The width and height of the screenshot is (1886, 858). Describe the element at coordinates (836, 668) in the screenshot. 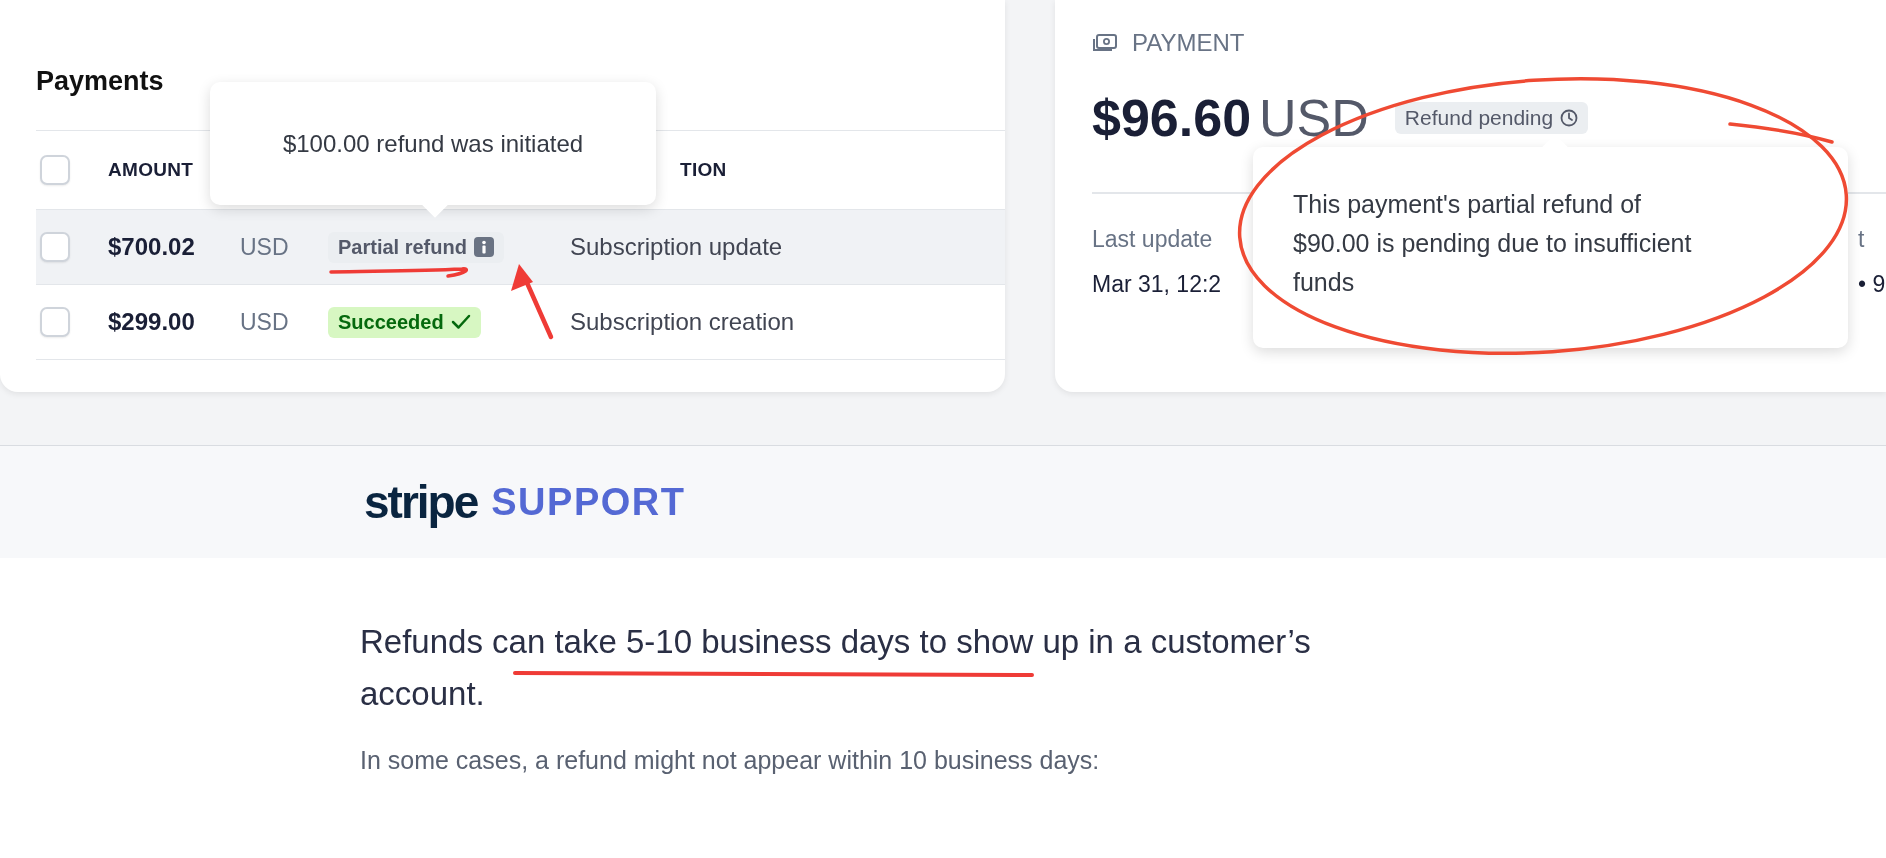

I see `lead-paragraph: Refunds can take 5-10 business days to show up in a customer’s account.` at that location.